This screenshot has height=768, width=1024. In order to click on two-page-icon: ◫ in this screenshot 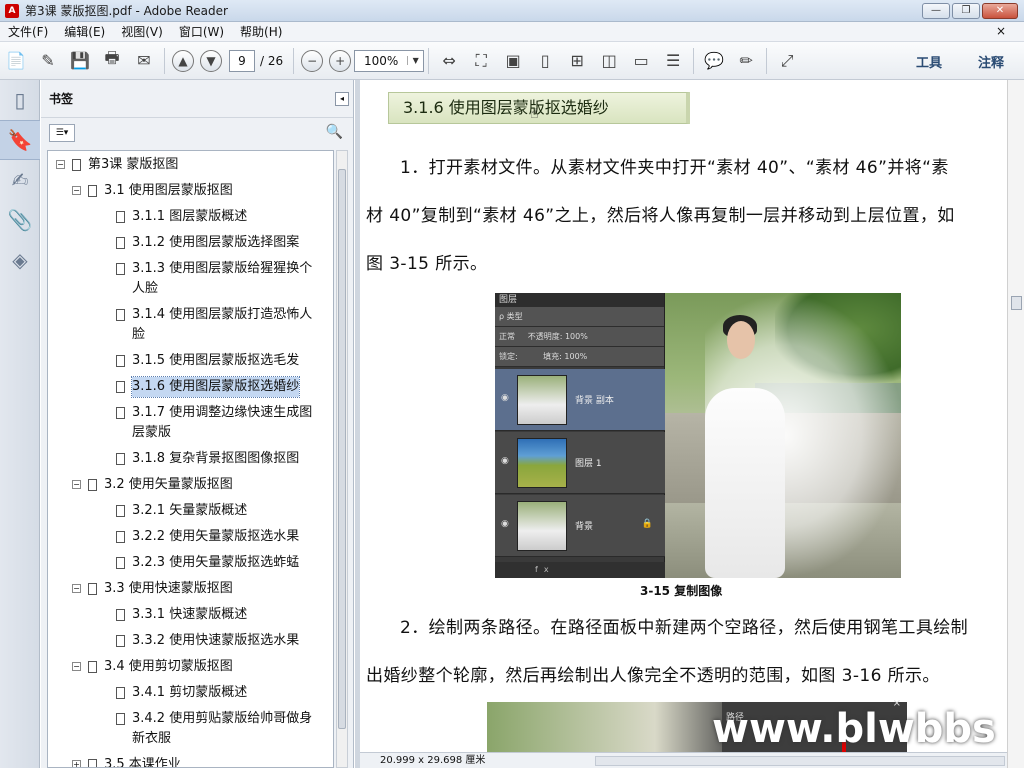, I will do `click(609, 61)`.